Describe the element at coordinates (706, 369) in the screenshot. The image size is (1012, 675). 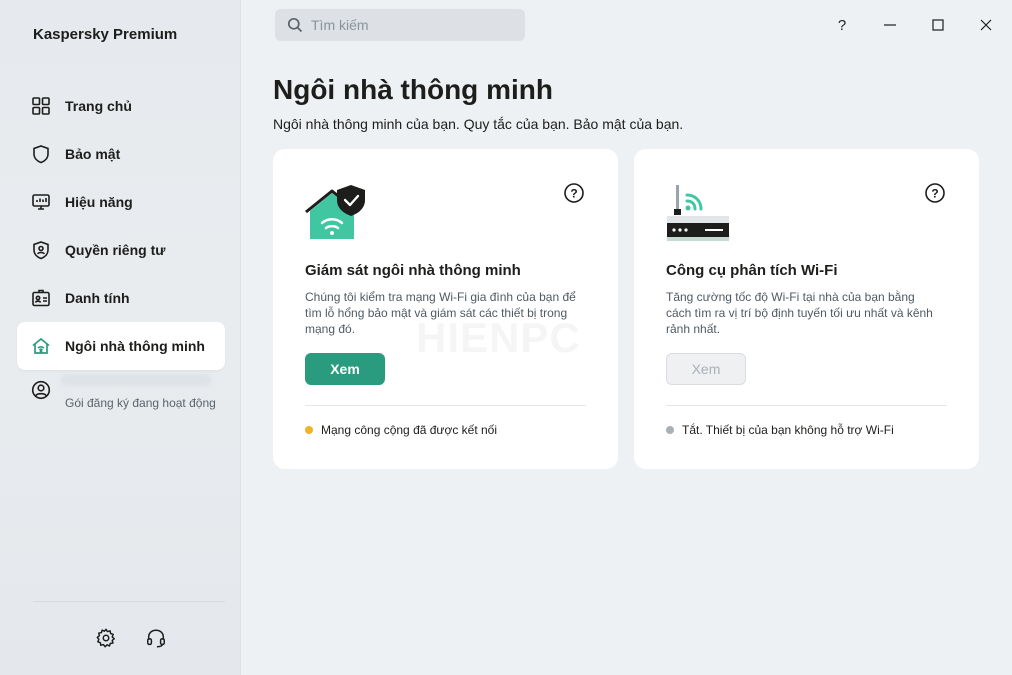
I see `view-button-disabled: Xem` at that location.